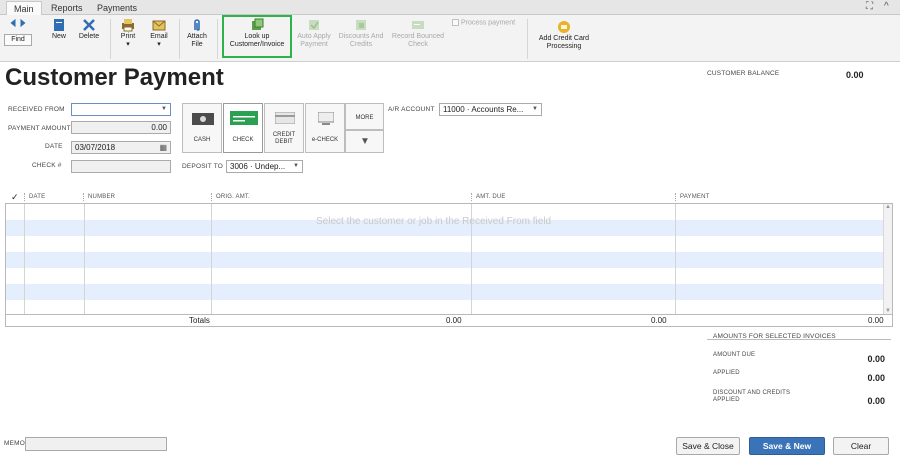 The height and width of the screenshot is (455, 900). What do you see at coordinates (855, 75) in the screenshot?
I see `customer-balance-value: 0.00` at bounding box center [855, 75].